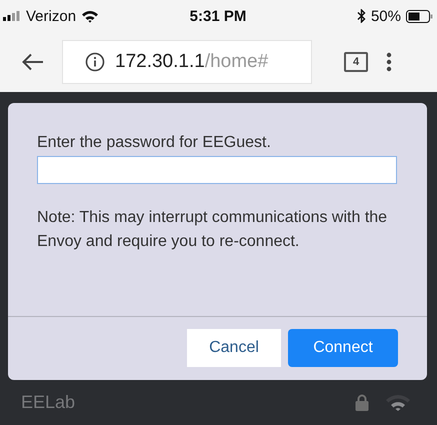 This screenshot has height=425, width=437. I want to click on battery-icon, so click(419, 16).